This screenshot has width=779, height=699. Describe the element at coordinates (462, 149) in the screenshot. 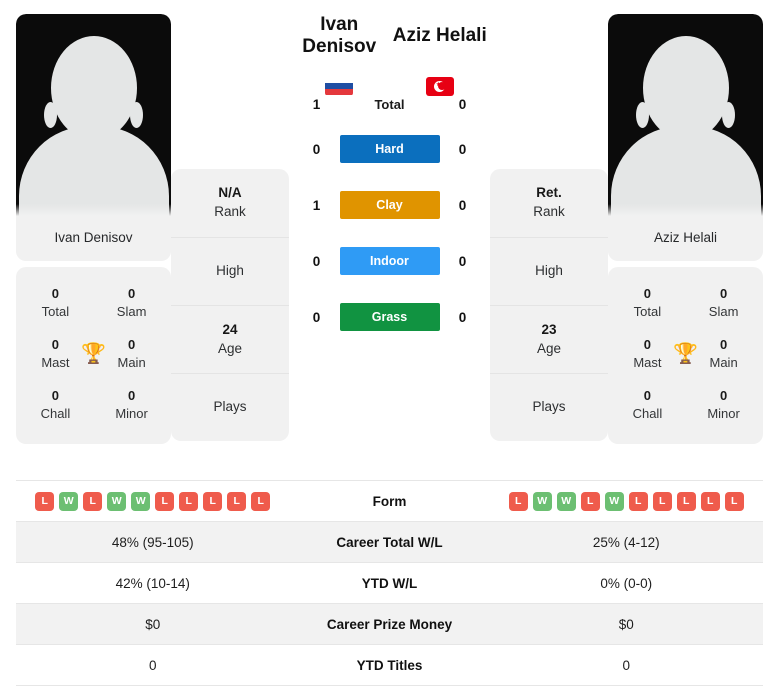

I see `h2h-score-right-1: 0` at that location.